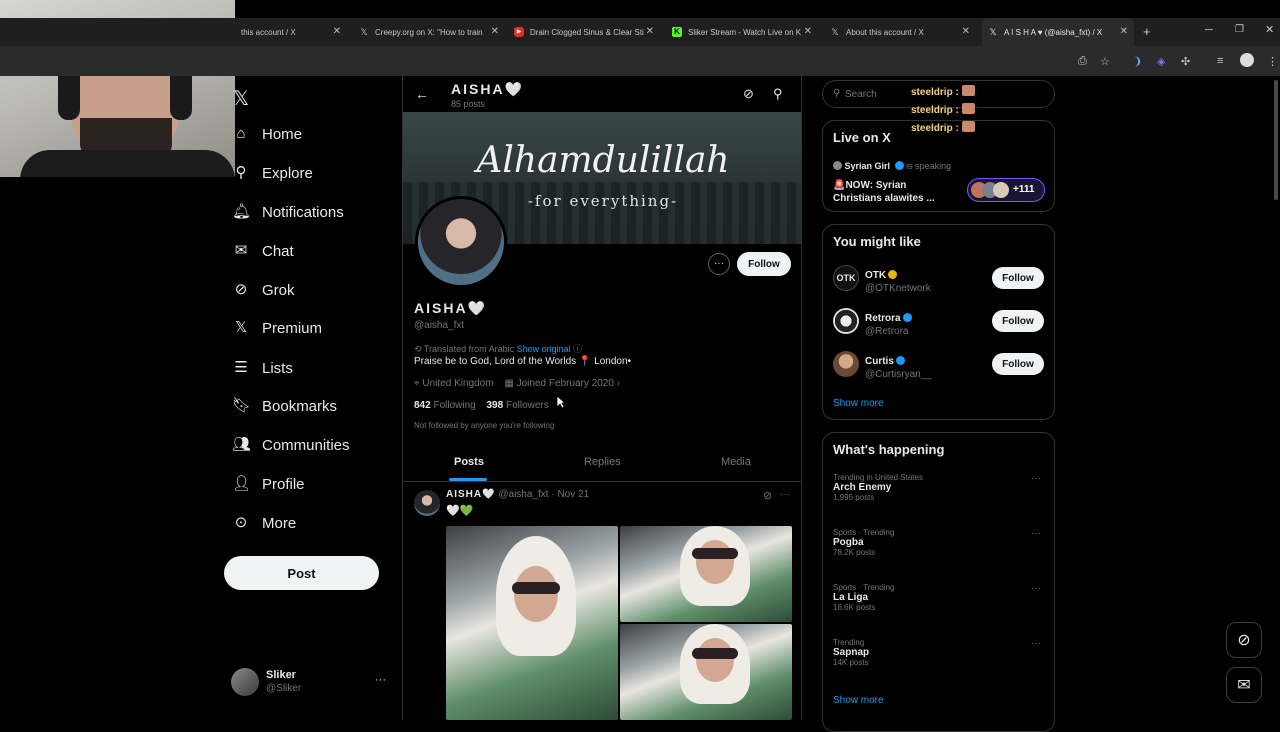 This screenshot has height=732, width=1280. I want to click on new-tab-button: +, so click(1147, 31).